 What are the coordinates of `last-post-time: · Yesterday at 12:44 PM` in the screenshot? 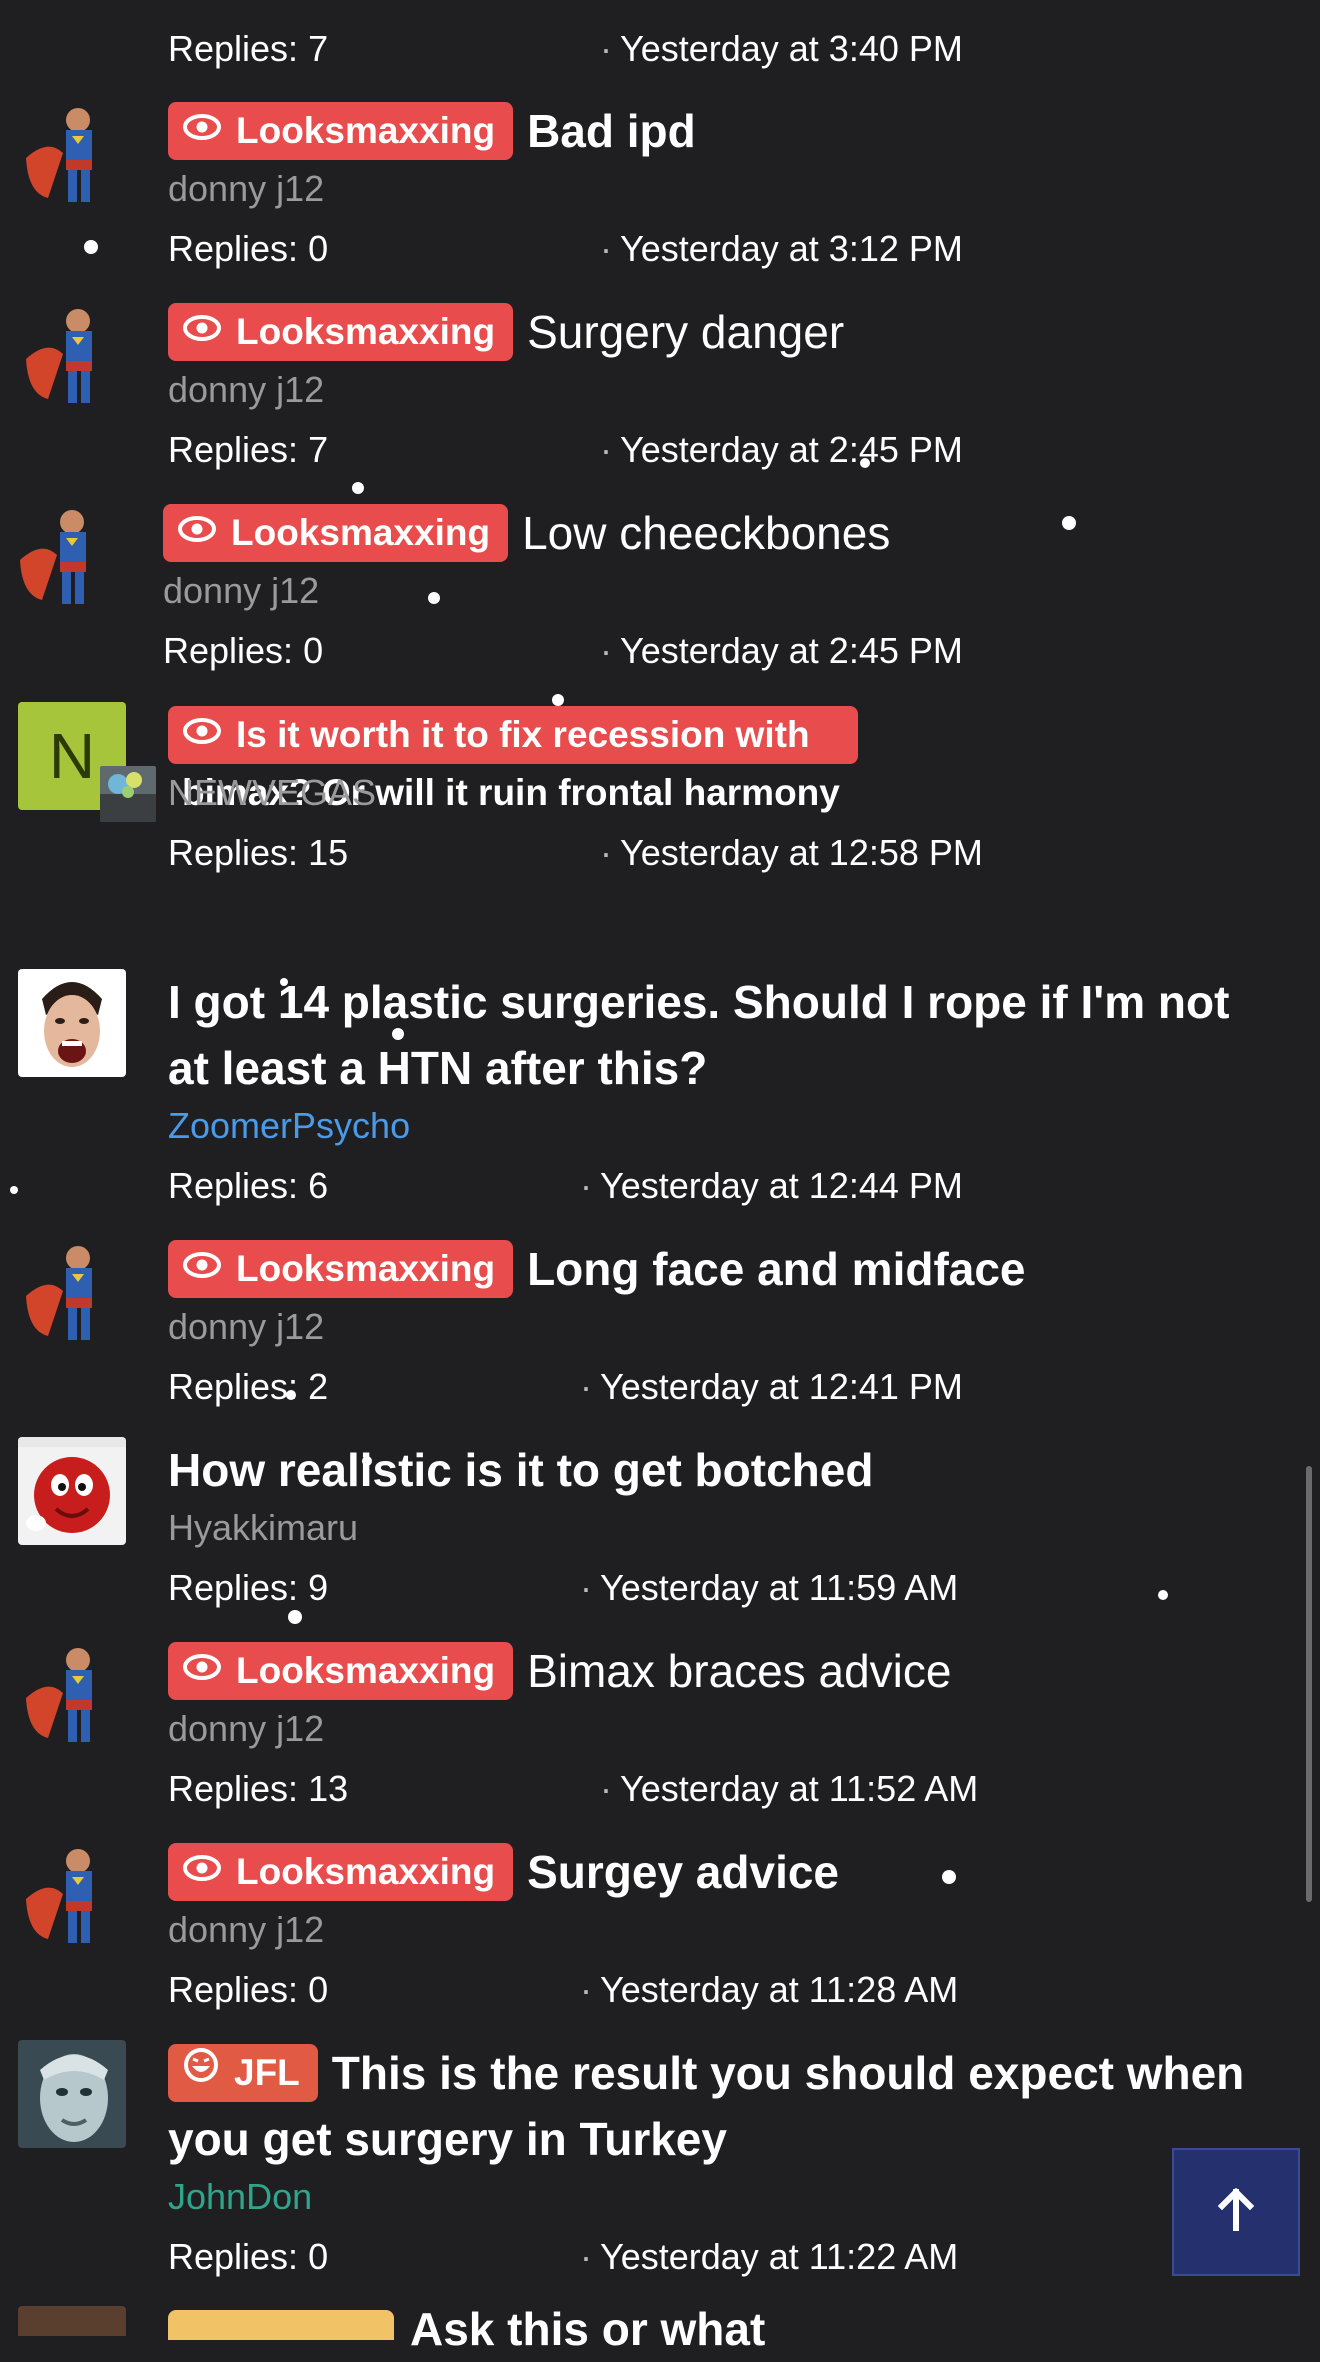 It's located at (771, 1186).